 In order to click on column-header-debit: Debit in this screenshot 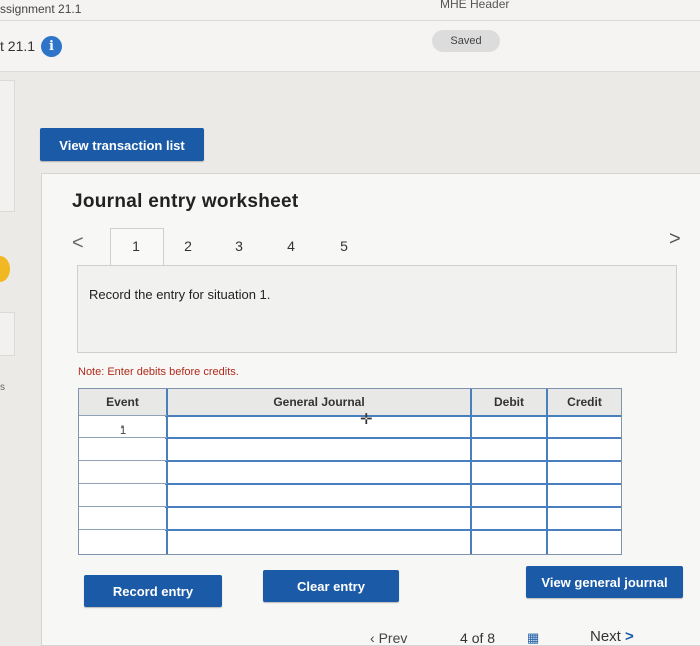, I will do `click(509, 402)`.